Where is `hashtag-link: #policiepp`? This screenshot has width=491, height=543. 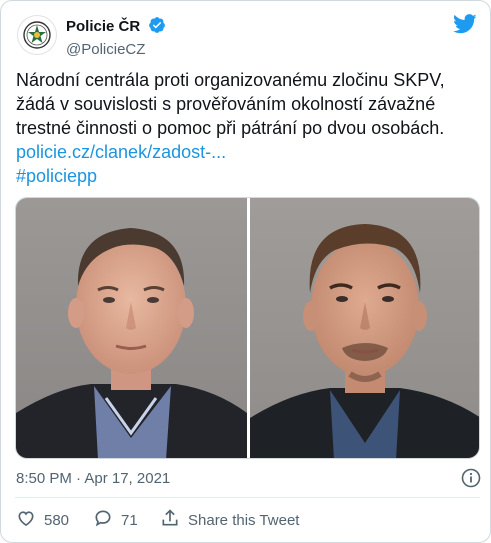 hashtag-link: #policiepp is located at coordinates (251, 176).